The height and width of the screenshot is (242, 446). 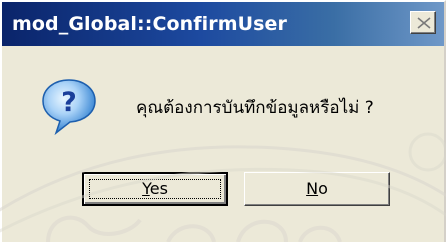 I want to click on no-button: No, so click(x=317, y=189).